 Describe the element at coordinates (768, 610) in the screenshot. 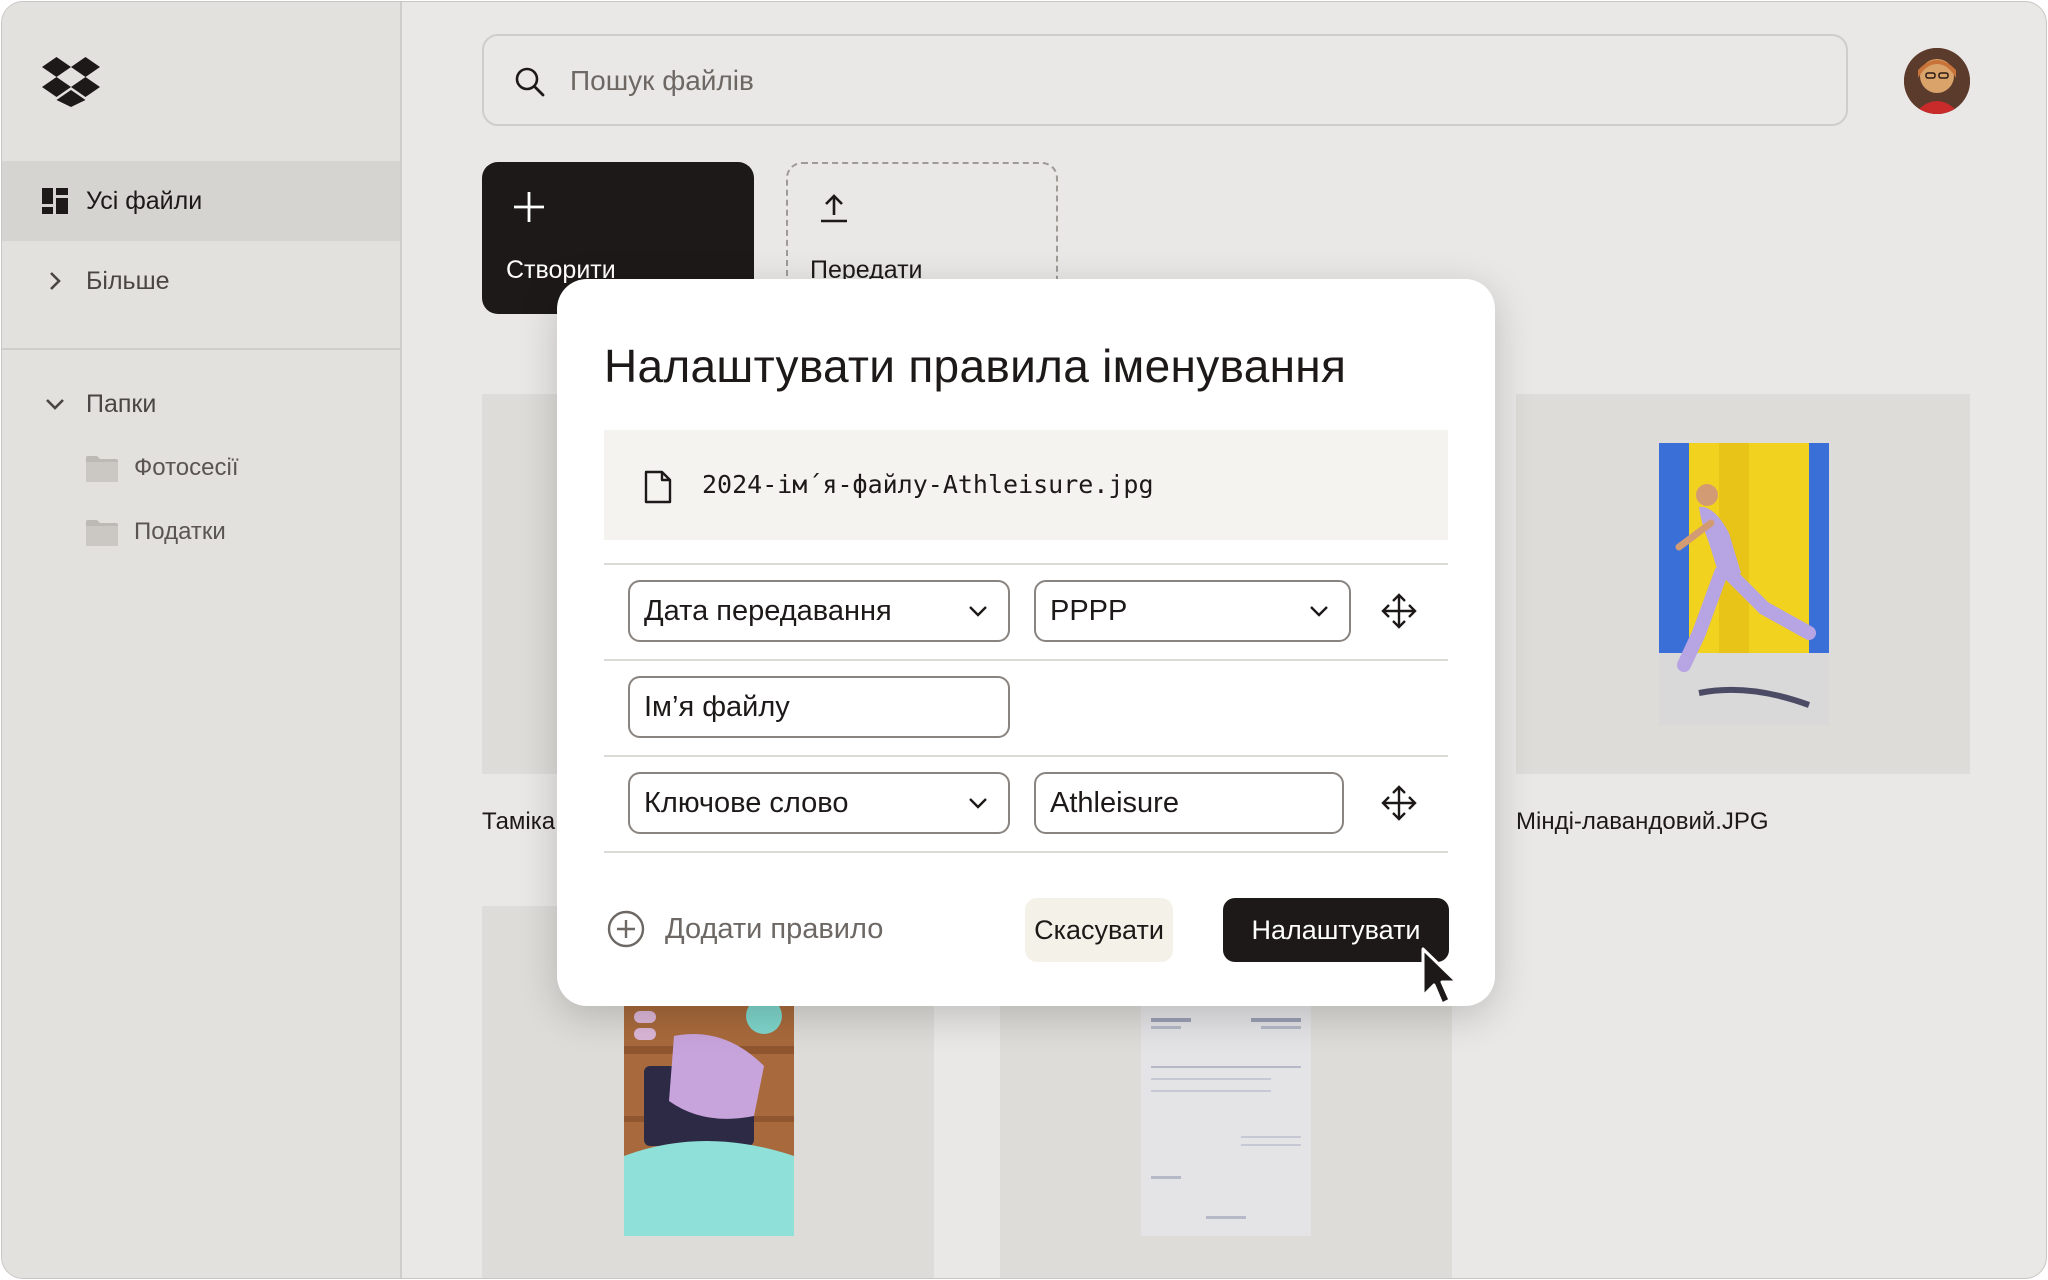

I see `select-value: Дата передавання` at that location.